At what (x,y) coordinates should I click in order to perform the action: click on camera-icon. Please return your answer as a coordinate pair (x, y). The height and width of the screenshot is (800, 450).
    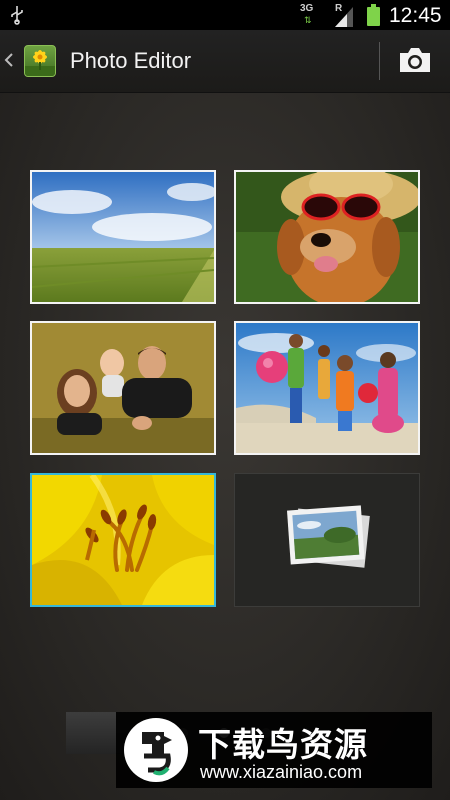
    Looking at the image, I should click on (415, 60).